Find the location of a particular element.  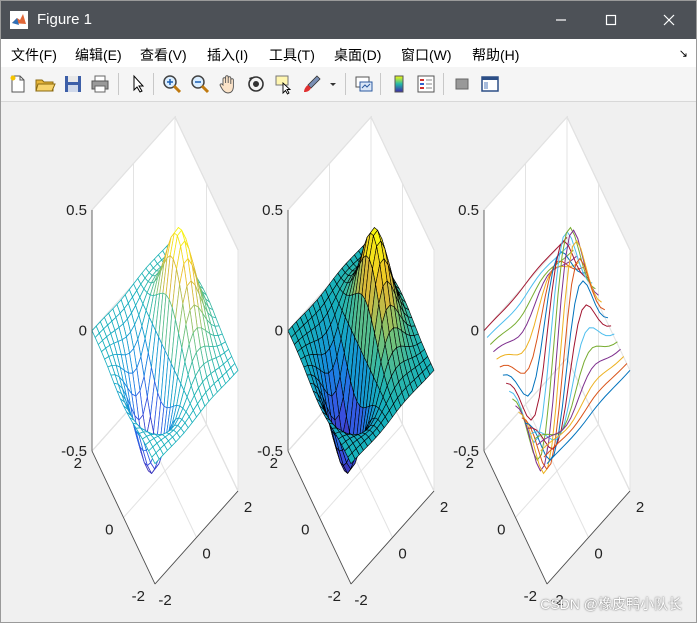

legend-icon is located at coordinates (426, 84).